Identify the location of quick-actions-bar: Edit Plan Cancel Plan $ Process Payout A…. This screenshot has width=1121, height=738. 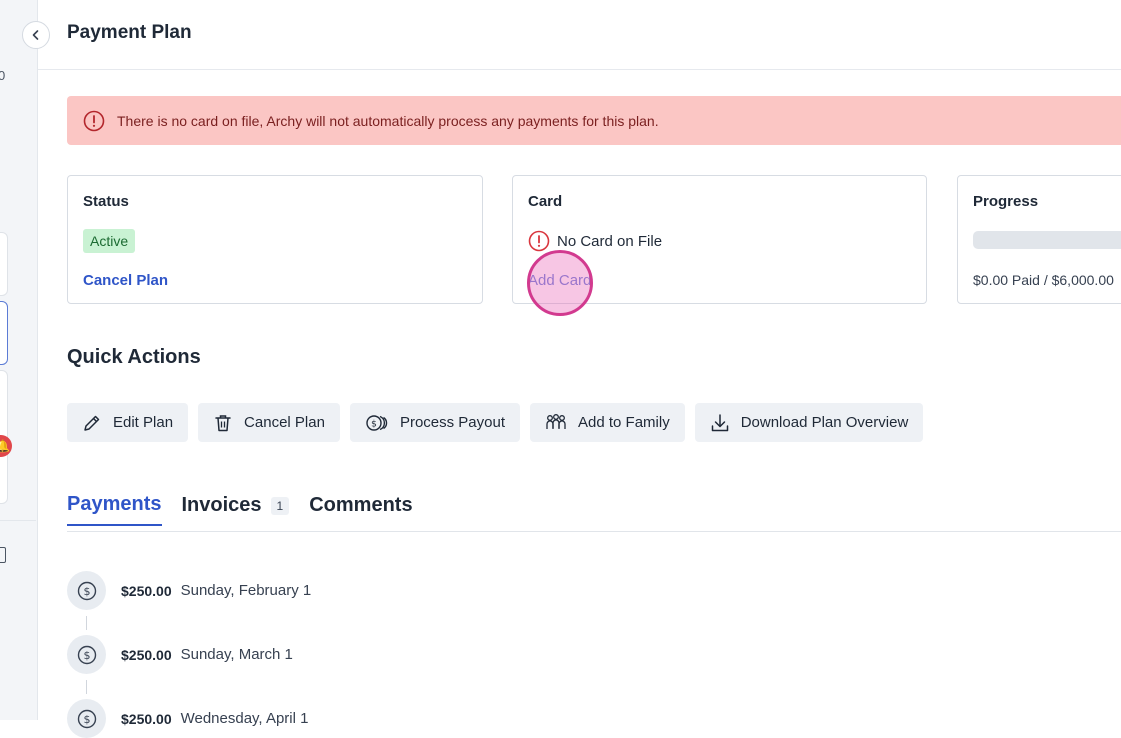
(500, 422).